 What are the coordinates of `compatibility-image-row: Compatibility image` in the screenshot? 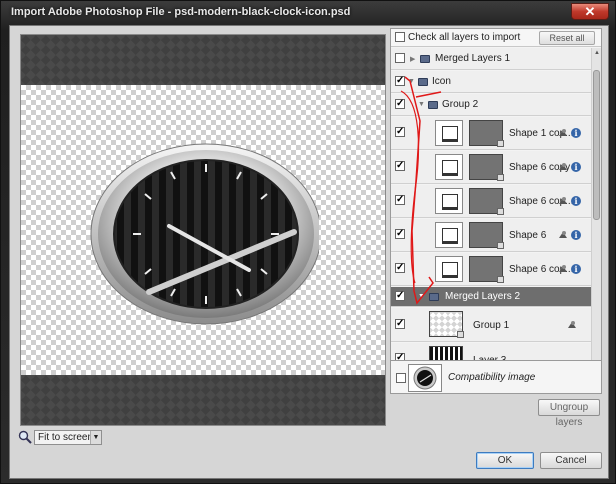 It's located at (496, 377).